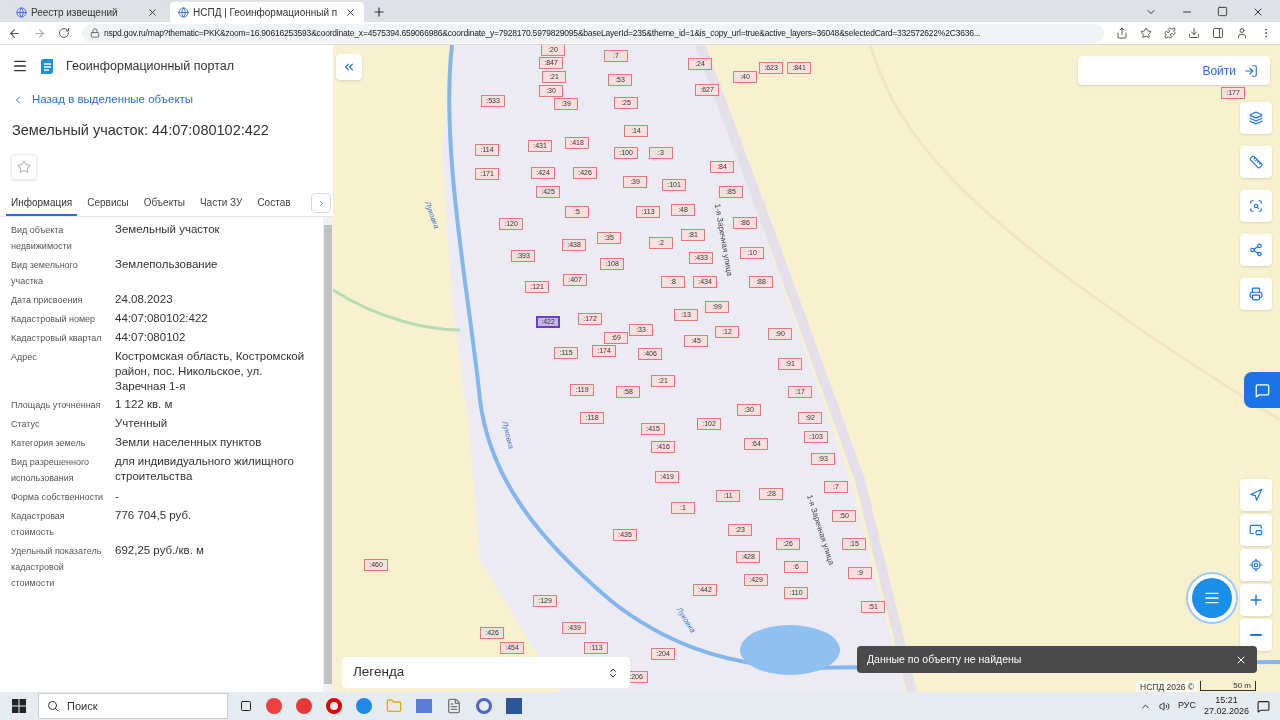 Image resolution: width=1280 pixels, height=720 pixels. I want to click on field-value: Учтенный, so click(142, 423).